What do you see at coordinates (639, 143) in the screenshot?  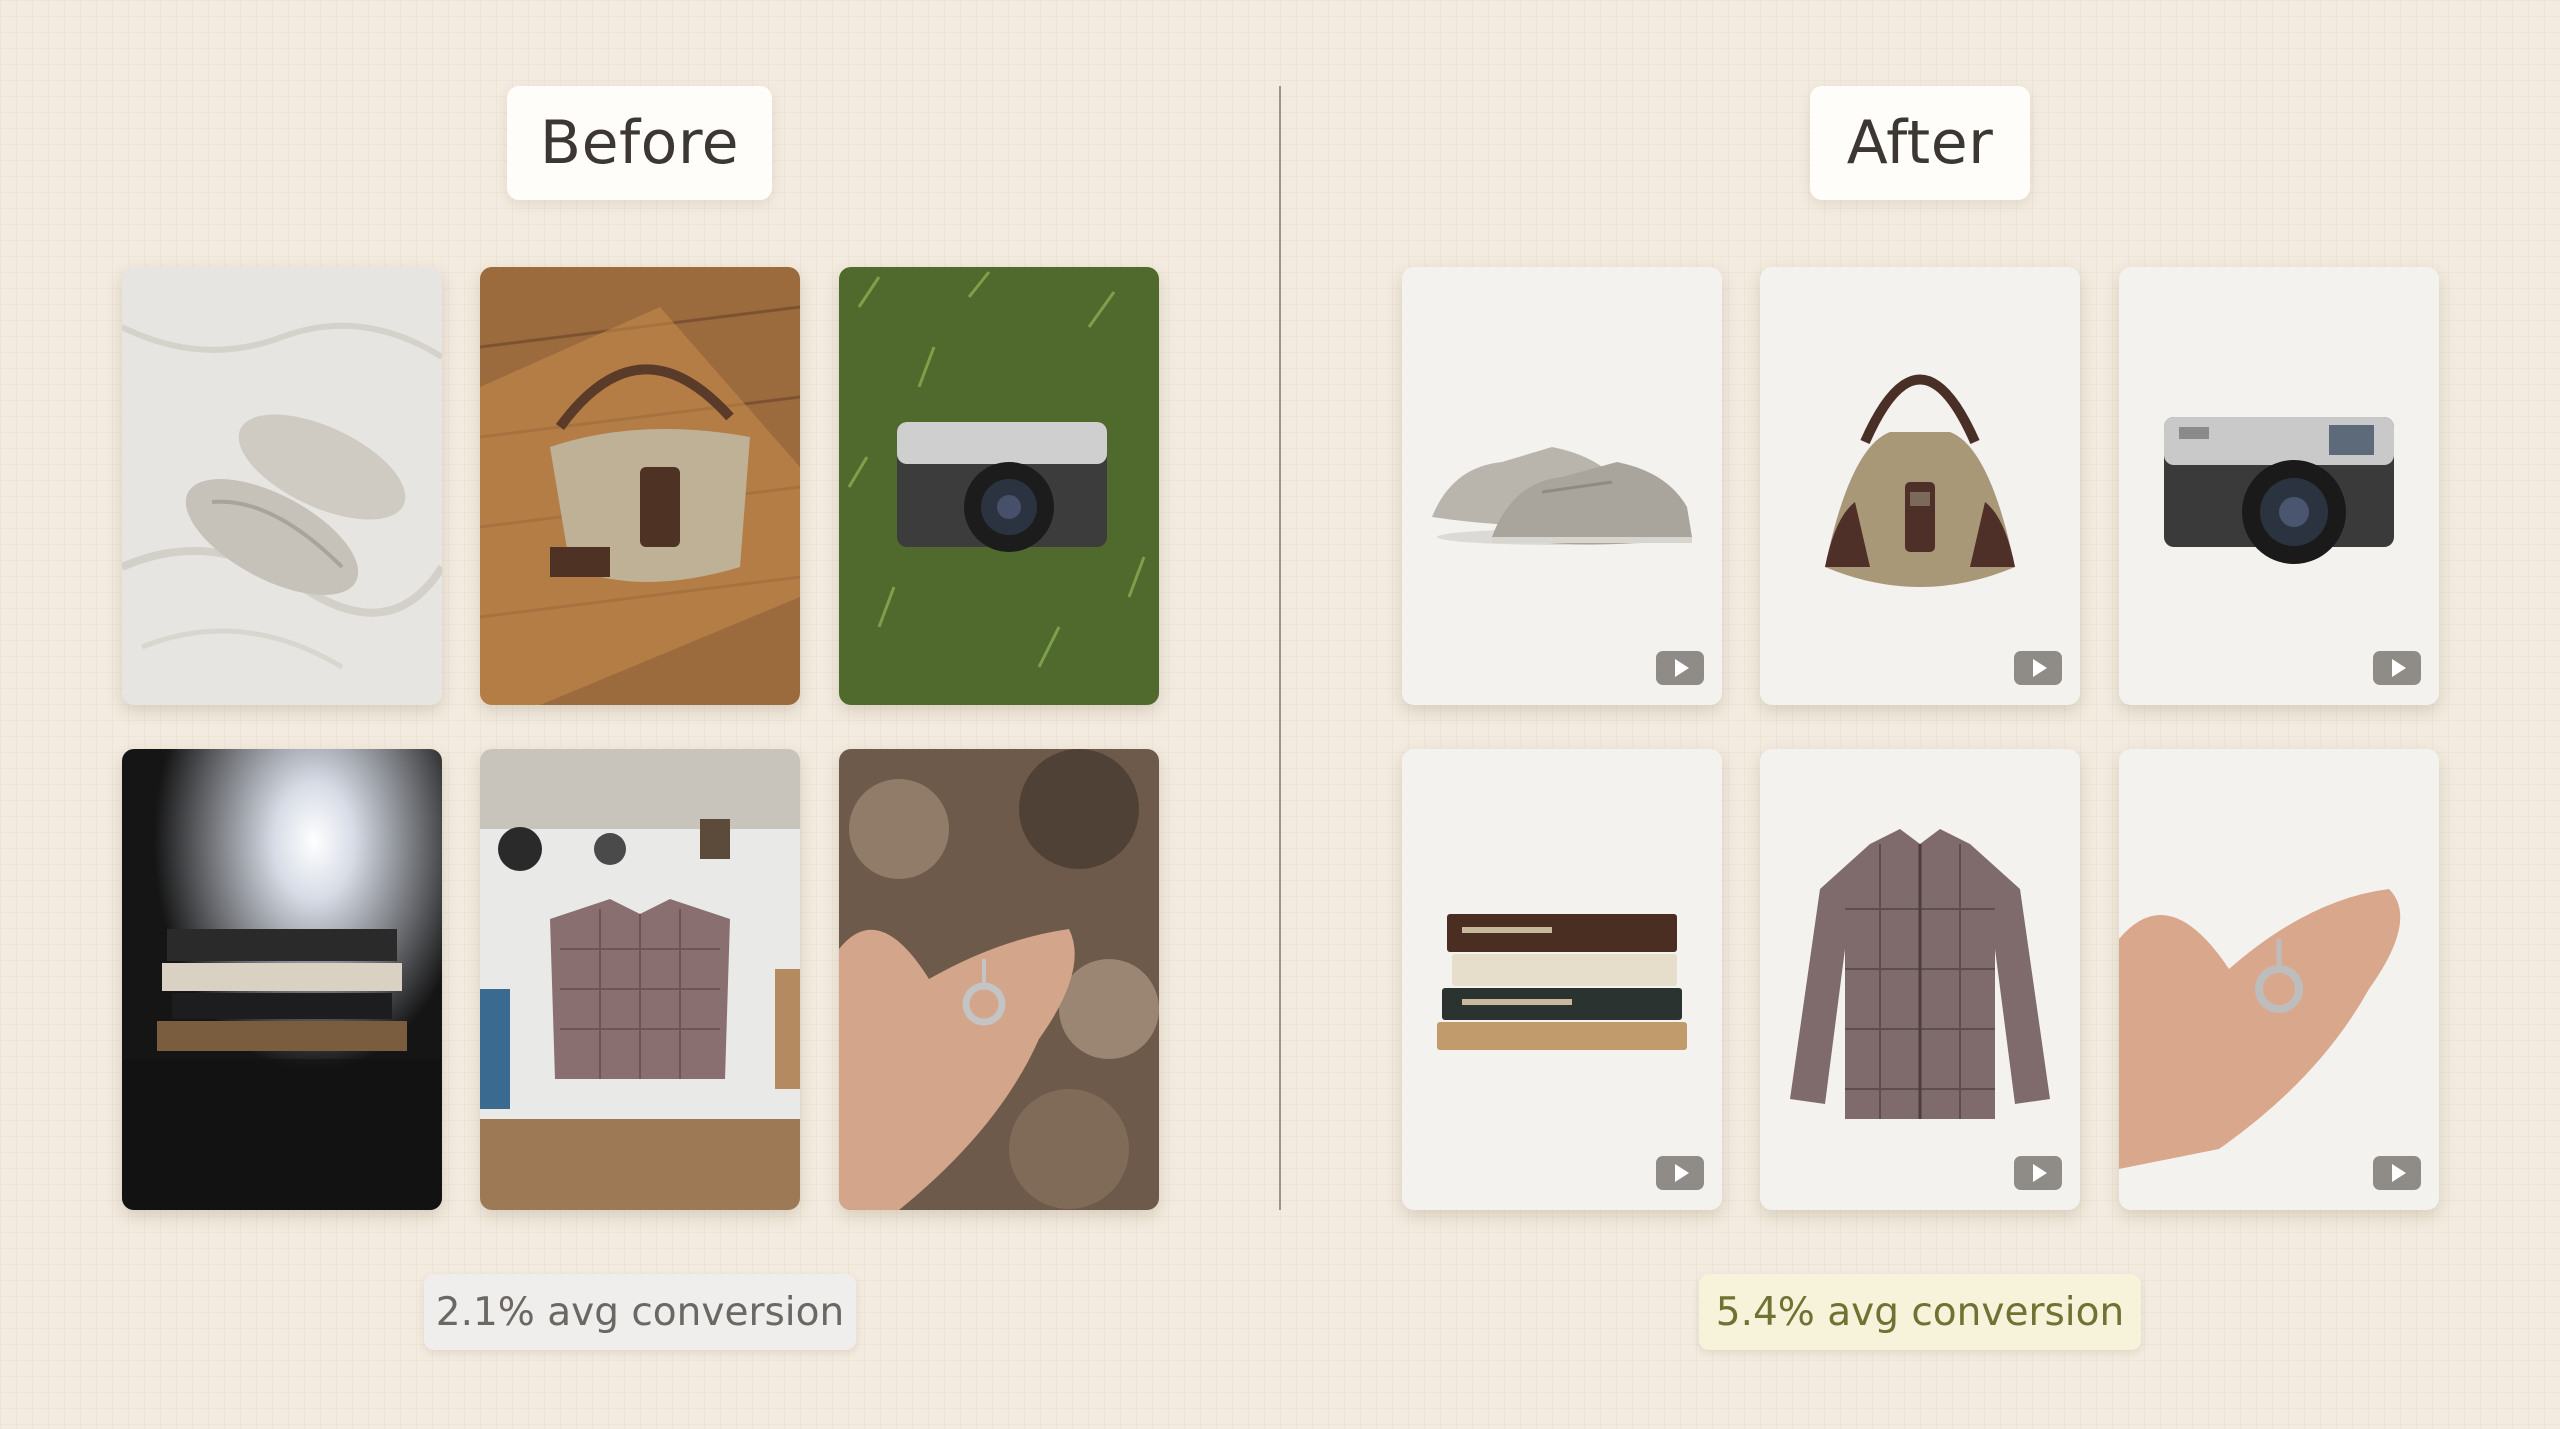 I see `before-title: Before` at bounding box center [639, 143].